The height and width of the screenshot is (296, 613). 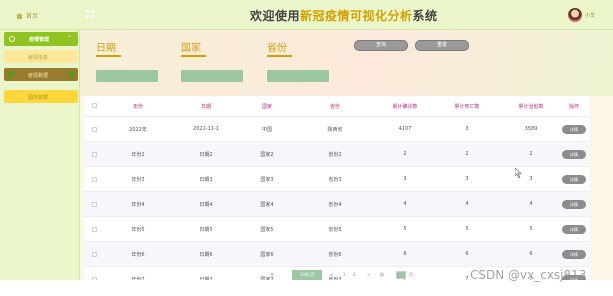 I want to click on sidebar-section-label: 疫情管理, so click(x=39, y=40).